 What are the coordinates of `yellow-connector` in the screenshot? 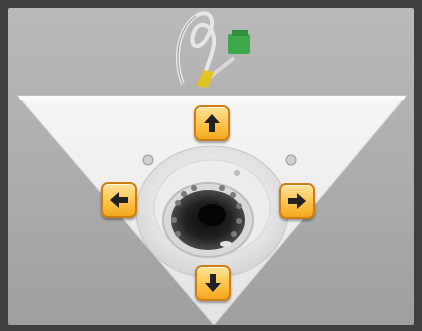 It's located at (205, 79).